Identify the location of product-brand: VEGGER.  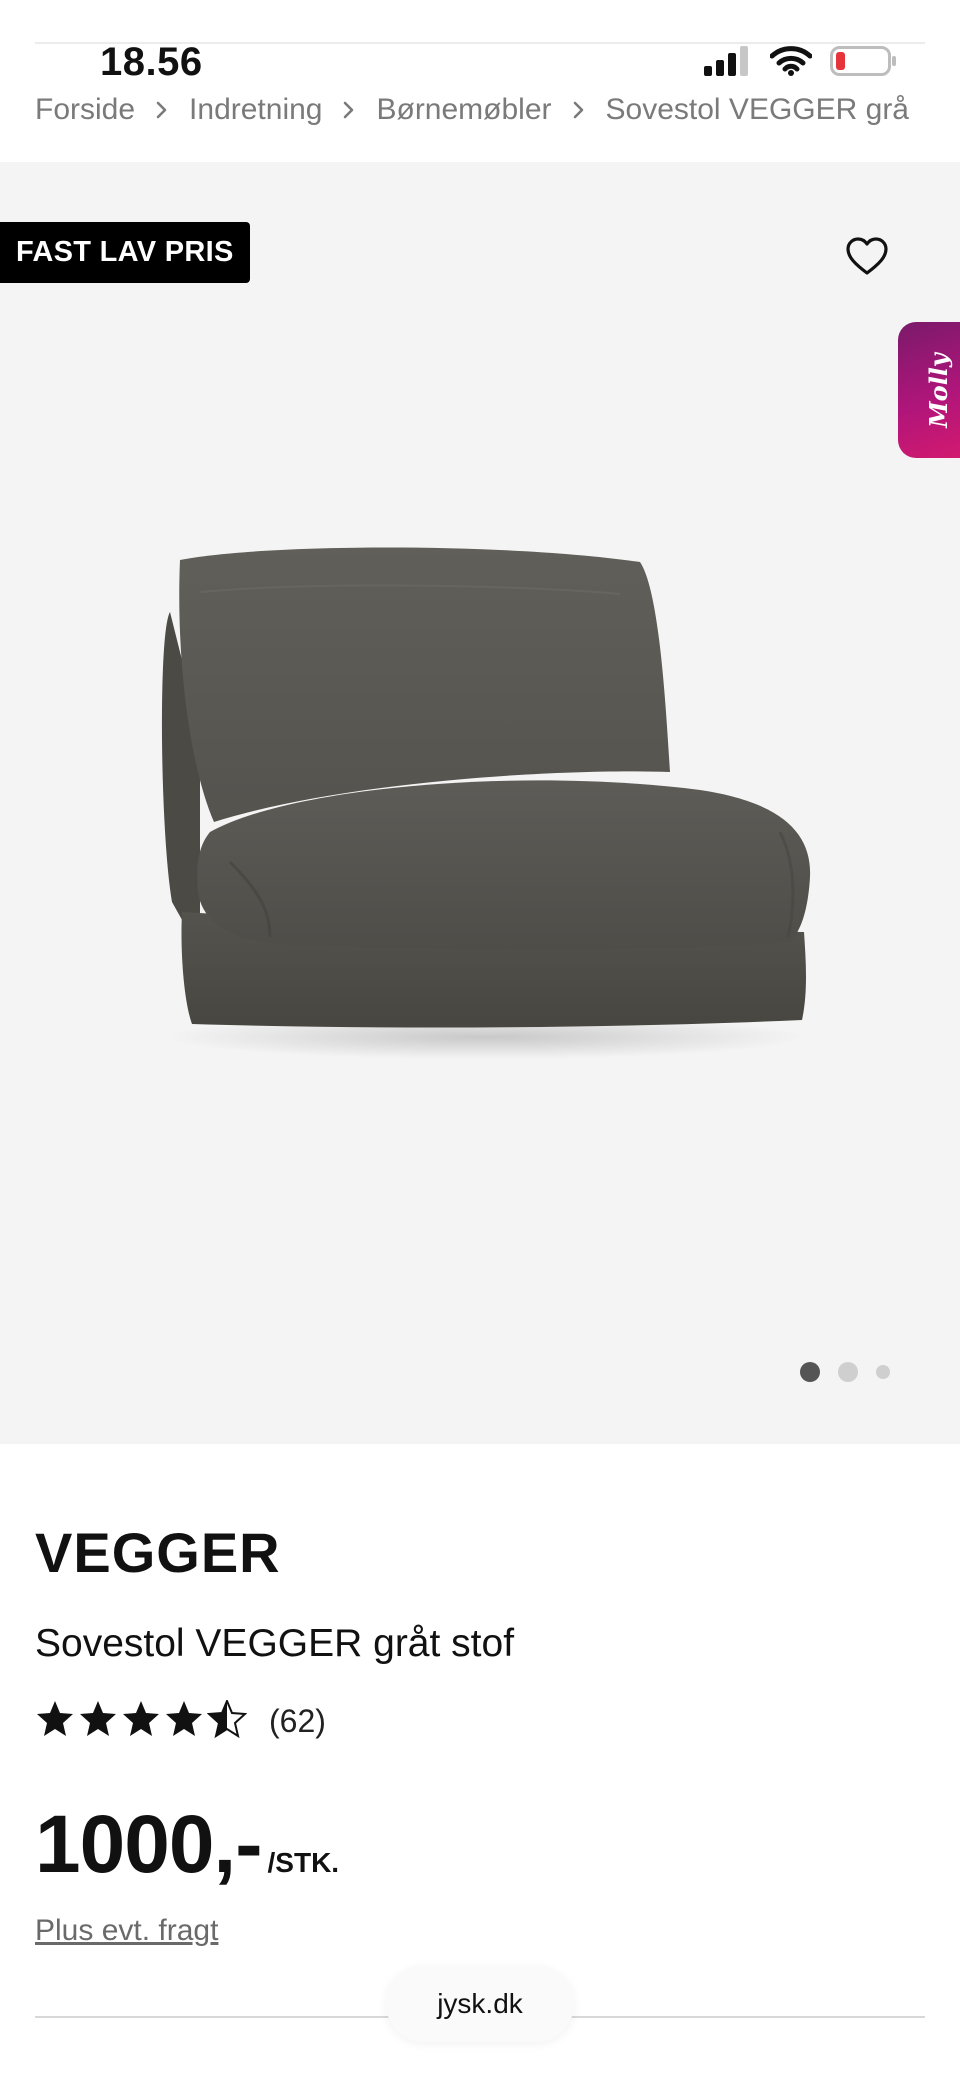
(158, 1552).